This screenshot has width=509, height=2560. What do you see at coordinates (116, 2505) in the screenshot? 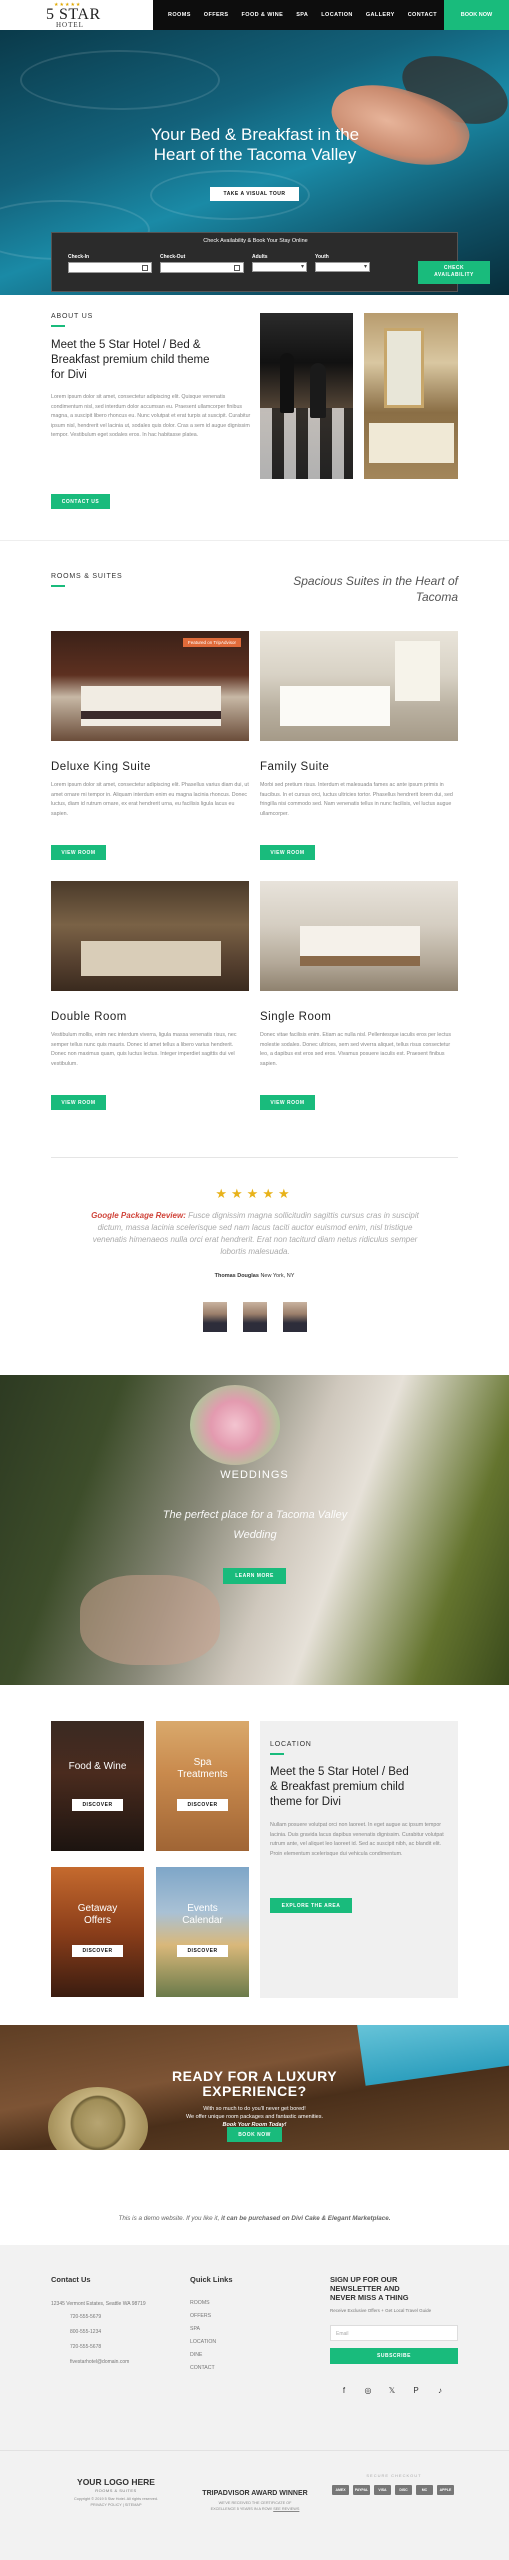
I see `legal-links: PRIVACY POLICY | SITEMAP` at bounding box center [116, 2505].